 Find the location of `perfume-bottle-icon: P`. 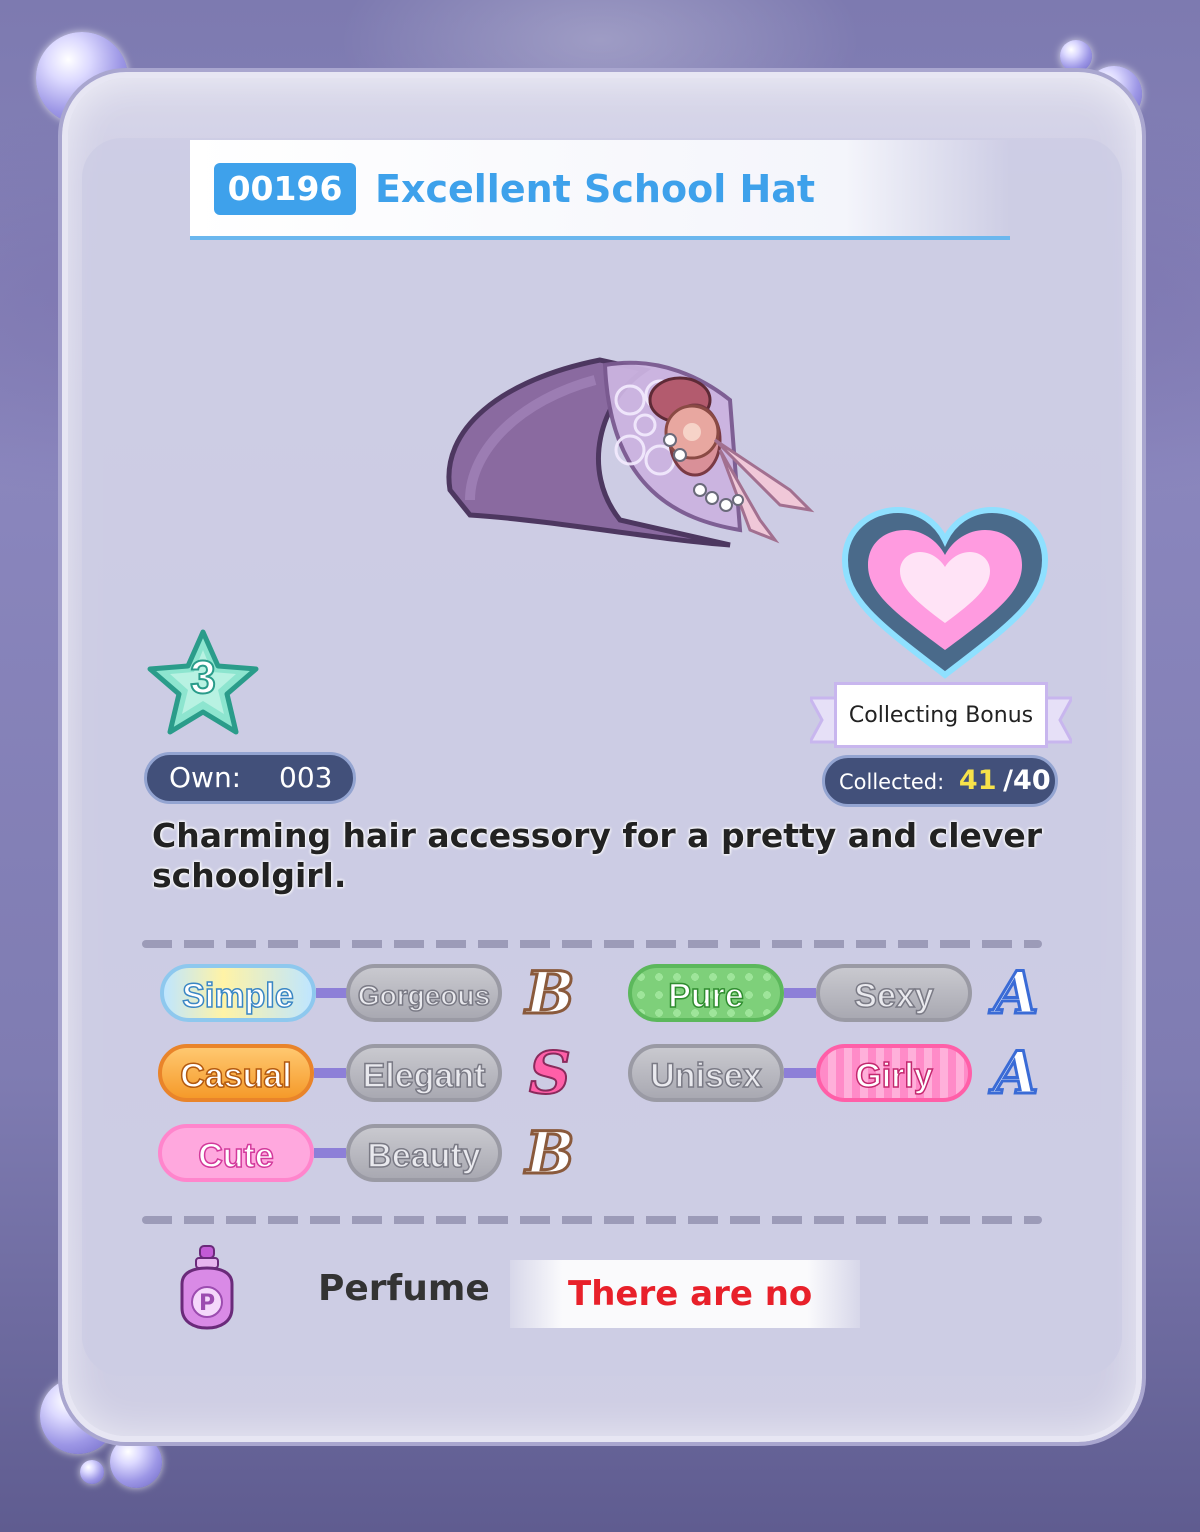

perfume-bottle-icon: P is located at coordinates (207, 1287).